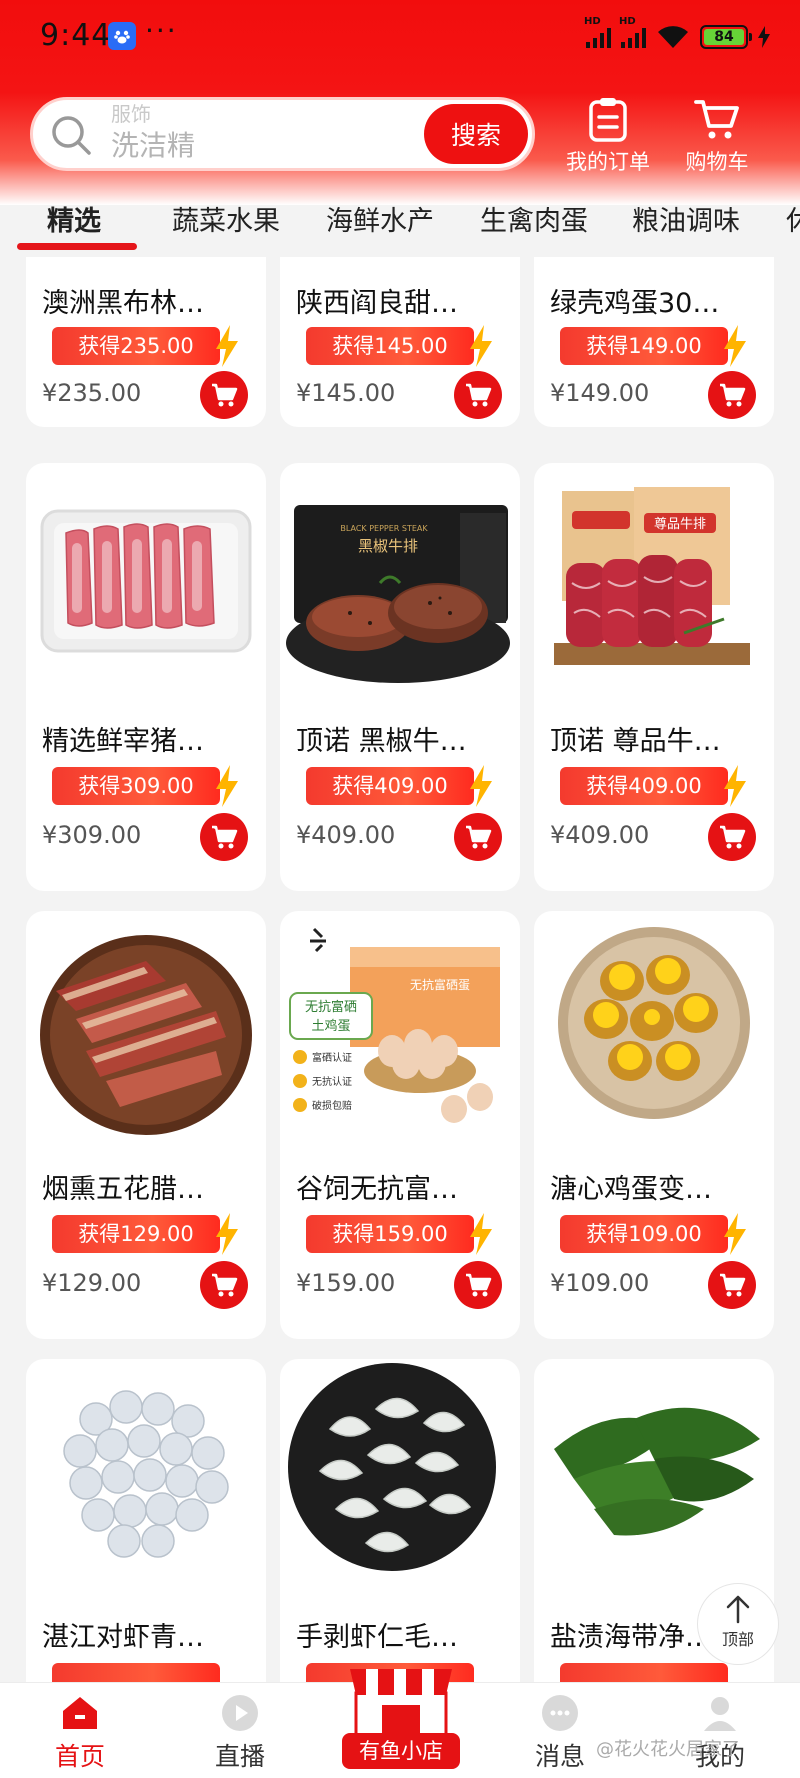  I want to click on product-card: 陕西阎良甜… 获得145.00 ¥145.00, so click(400, 342).